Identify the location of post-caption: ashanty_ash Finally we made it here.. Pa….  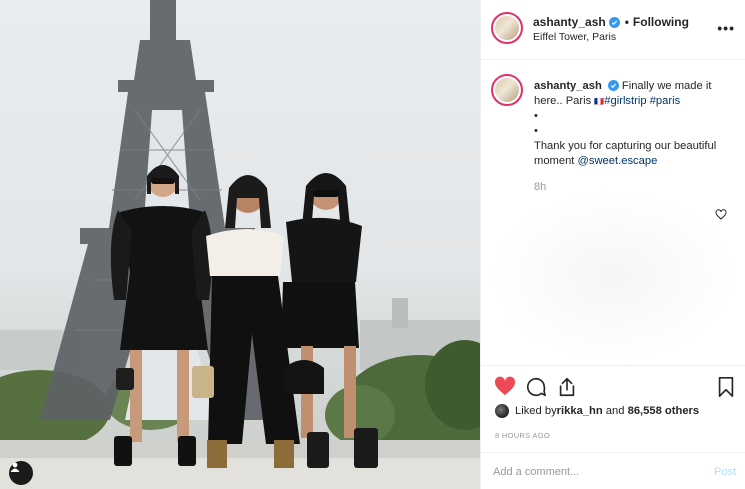
(626, 124).